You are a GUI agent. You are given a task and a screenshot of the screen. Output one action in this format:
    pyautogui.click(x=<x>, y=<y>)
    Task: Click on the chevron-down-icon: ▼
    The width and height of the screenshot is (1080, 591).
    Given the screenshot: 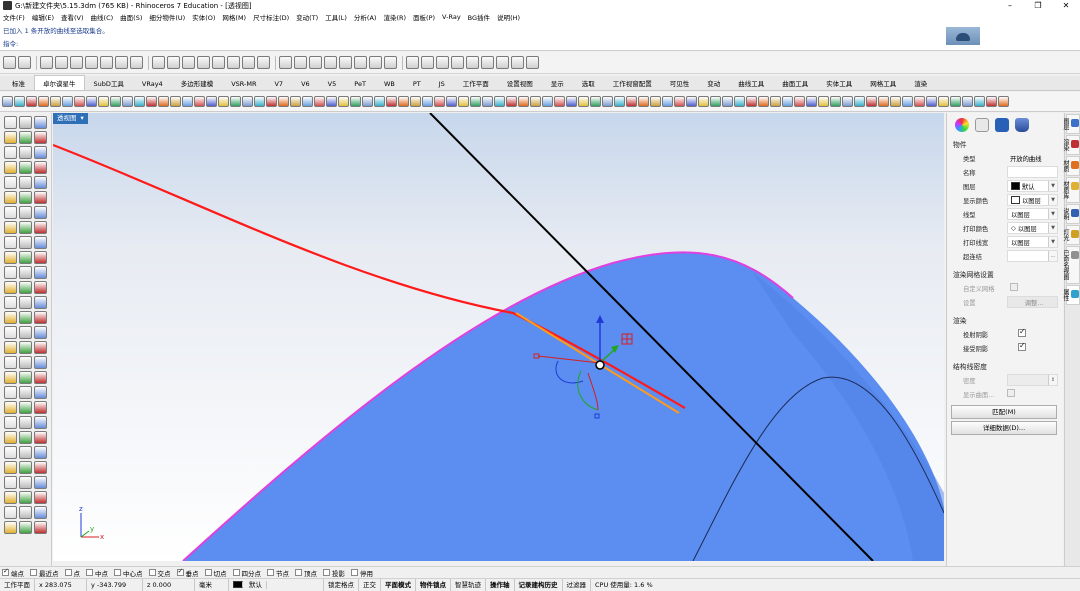 What is the action you would take?
    pyautogui.click(x=1052, y=200)
    